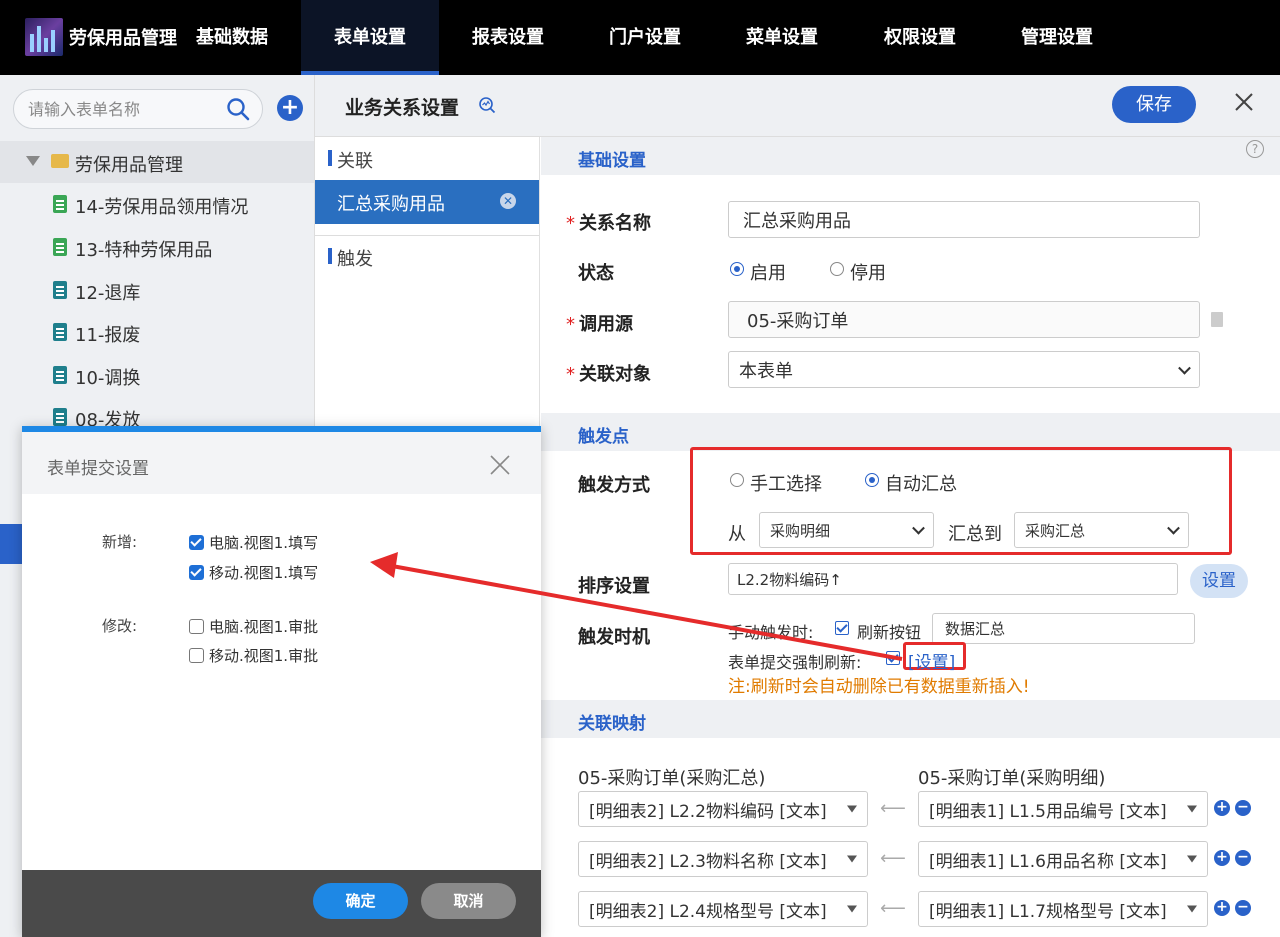  What do you see at coordinates (1217, 319) in the screenshot?
I see `document-icon` at bounding box center [1217, 319].